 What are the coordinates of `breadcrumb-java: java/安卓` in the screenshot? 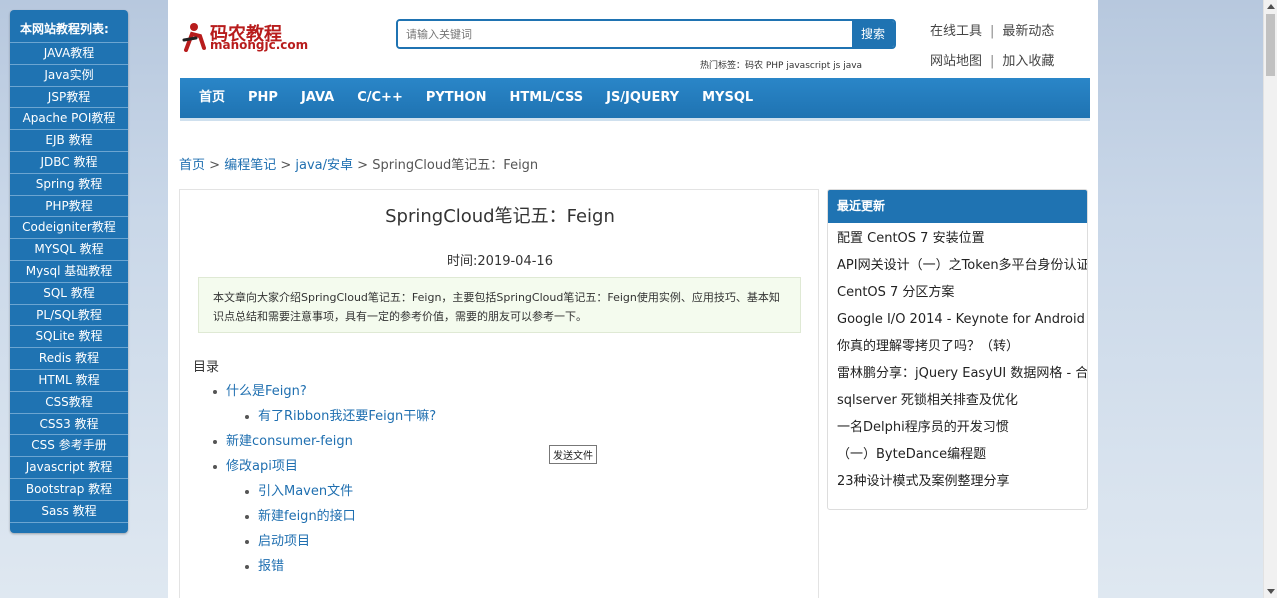 It's located at (324, 165).